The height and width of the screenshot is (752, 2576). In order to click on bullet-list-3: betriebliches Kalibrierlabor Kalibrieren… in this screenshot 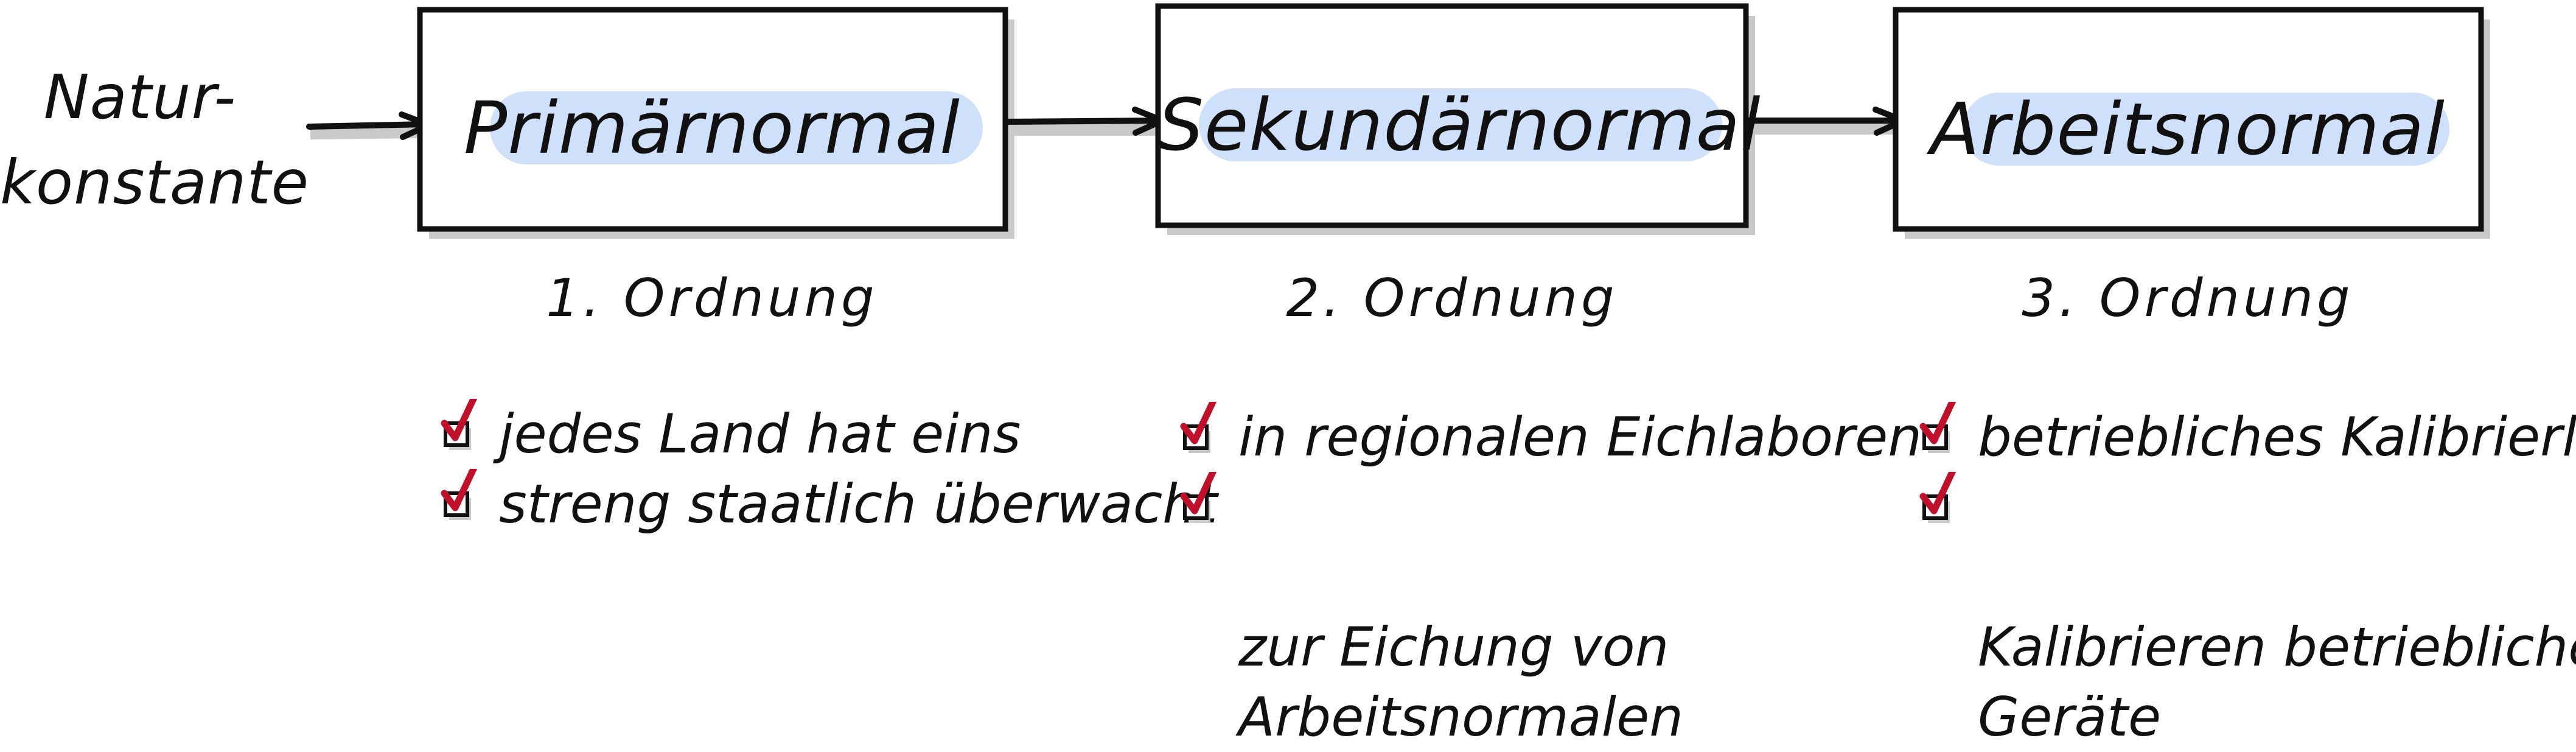, I will do `click(2243, 575)`.